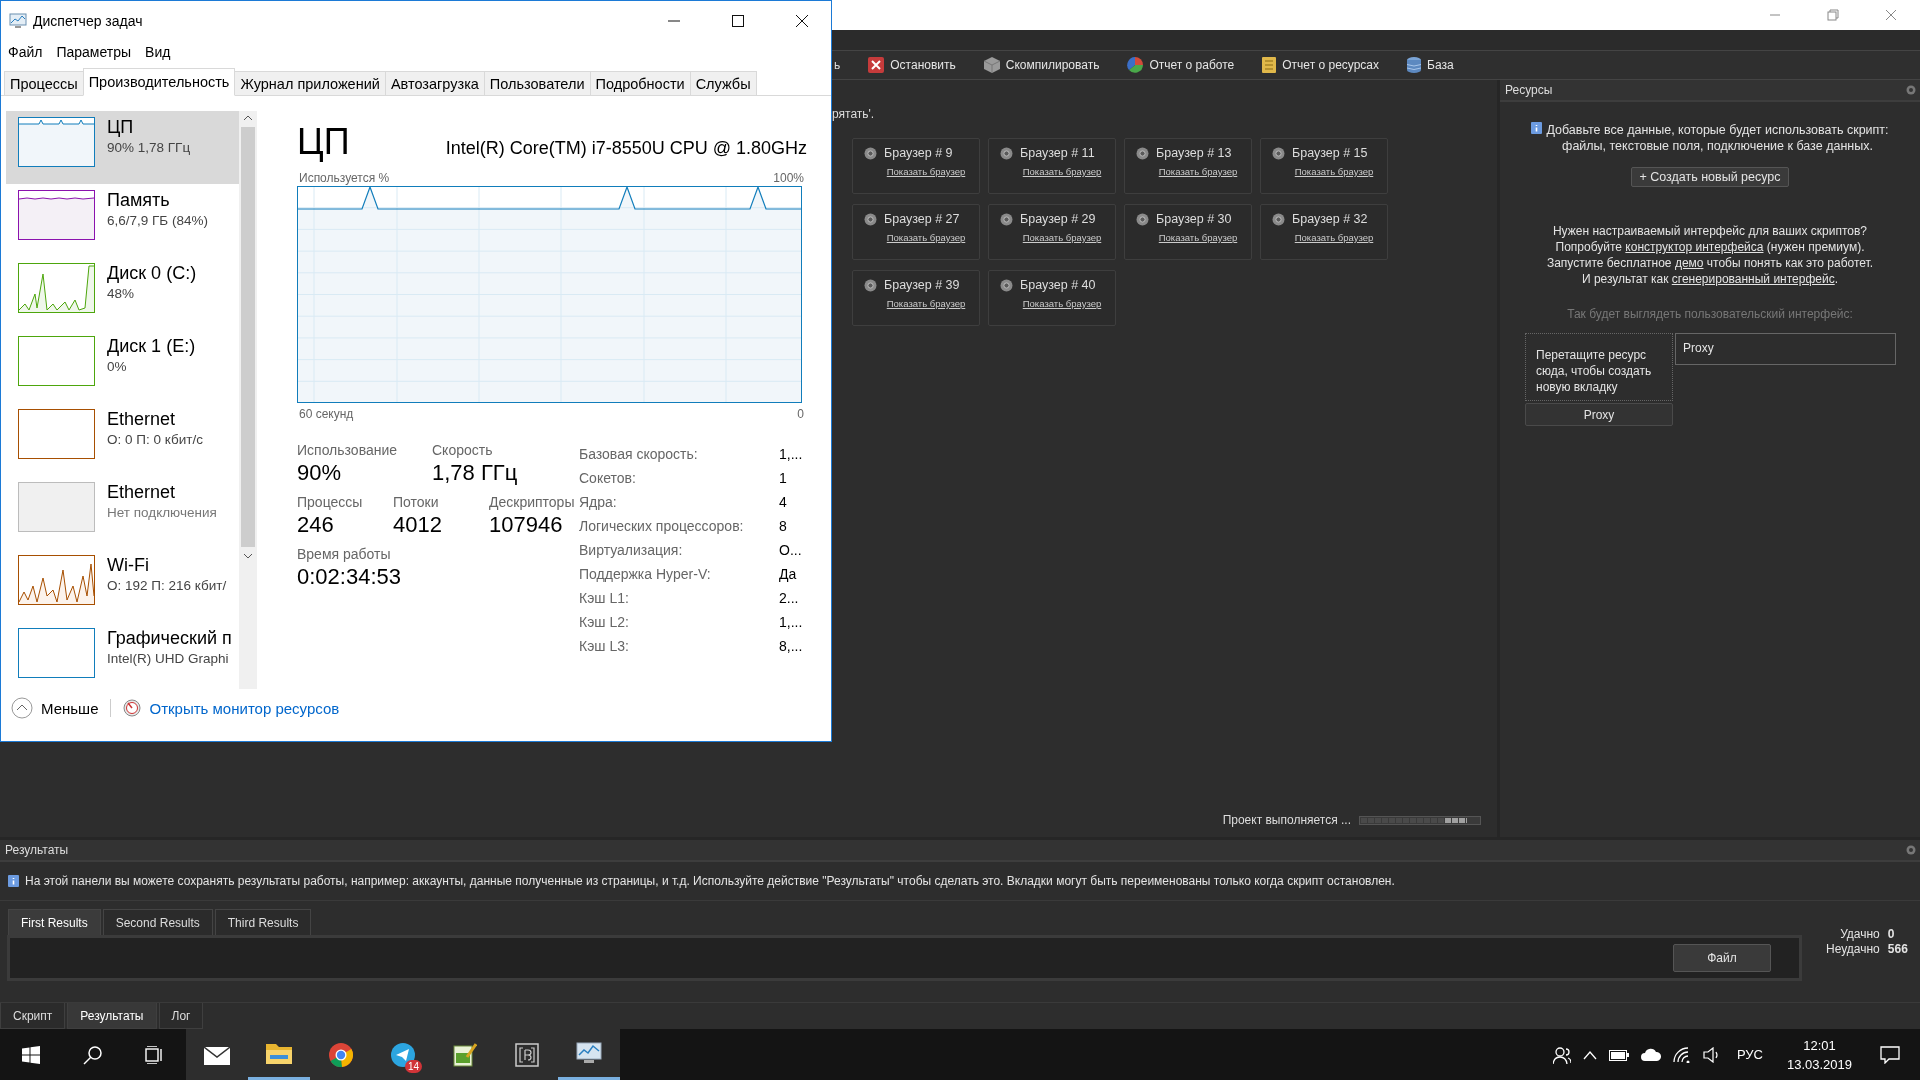  What do you see at coordinates (527, 1054) in the screenshot?
I see `bracket-icon` at bounding box center [527, 1054].